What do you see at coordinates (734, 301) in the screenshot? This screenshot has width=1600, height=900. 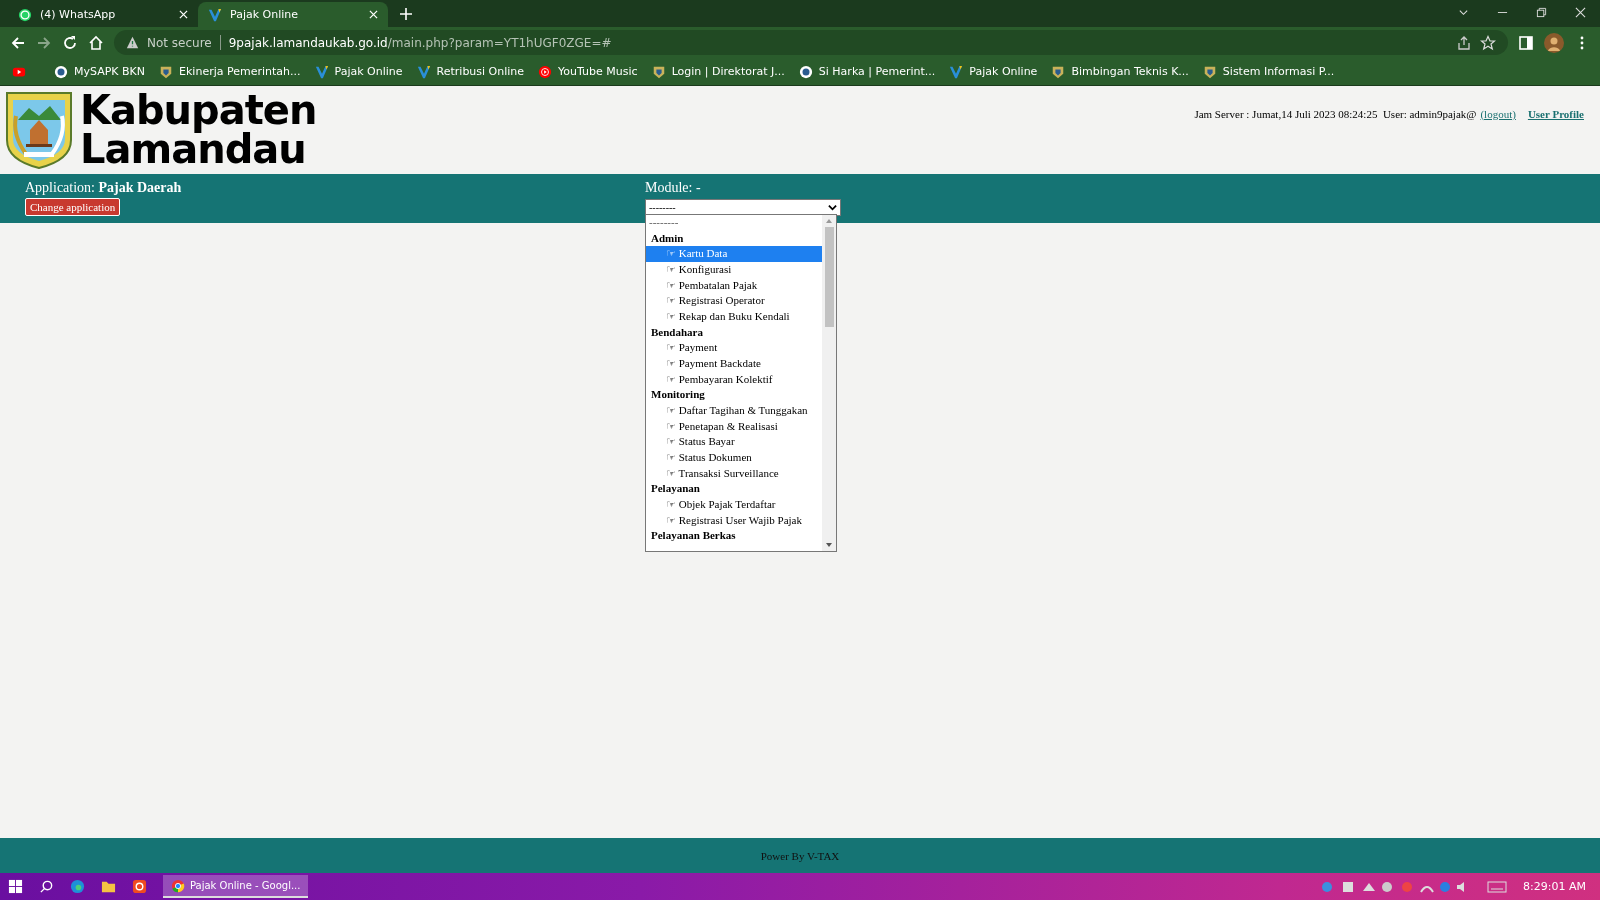 I see `module-option: ☞ Registrasi Operator` at bounding box center [734, 301].